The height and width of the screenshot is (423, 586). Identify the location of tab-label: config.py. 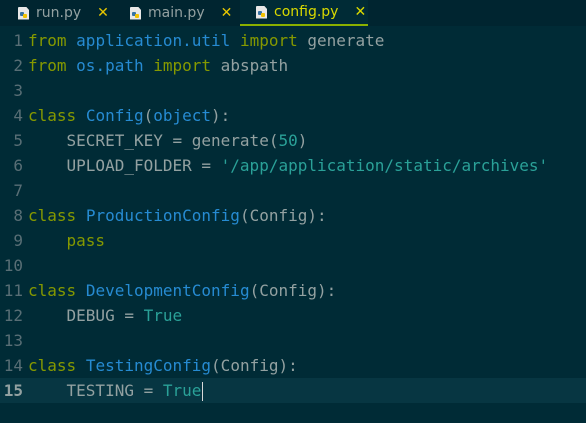
(306, 12).